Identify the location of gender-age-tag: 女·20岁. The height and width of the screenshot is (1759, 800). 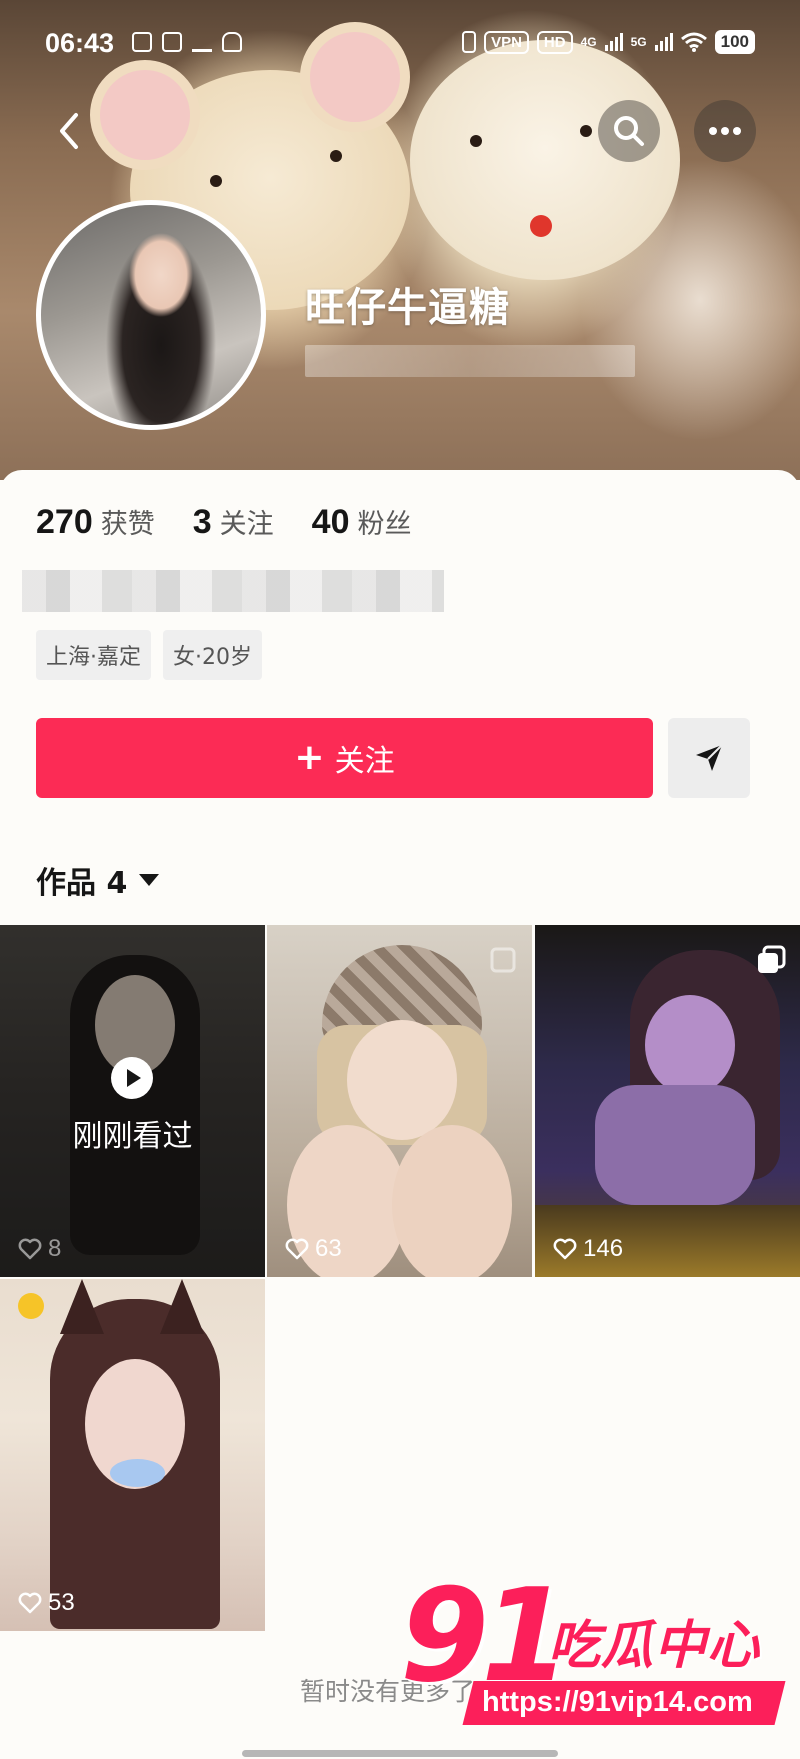
(212, 655).